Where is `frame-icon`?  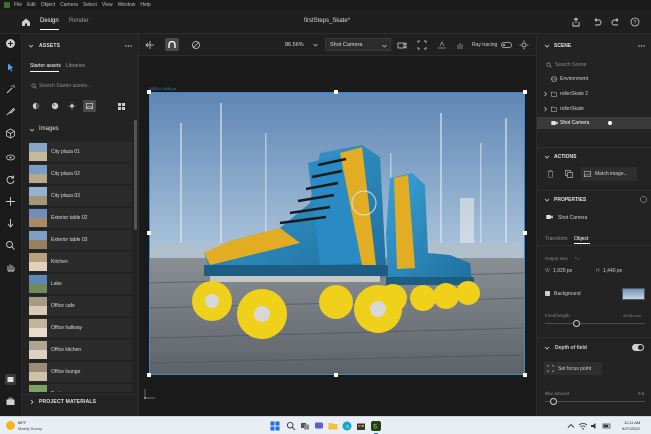
frame-icon is located at coordinates (422, 45).